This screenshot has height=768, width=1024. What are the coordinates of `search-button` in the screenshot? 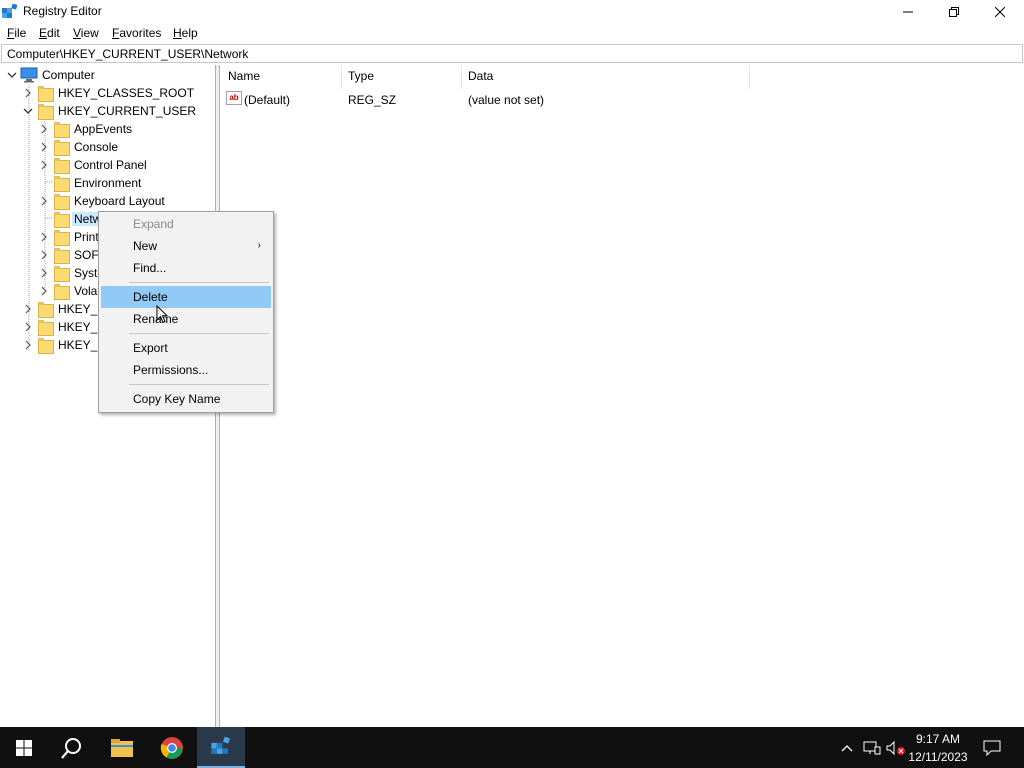 It's located at (72, 747).